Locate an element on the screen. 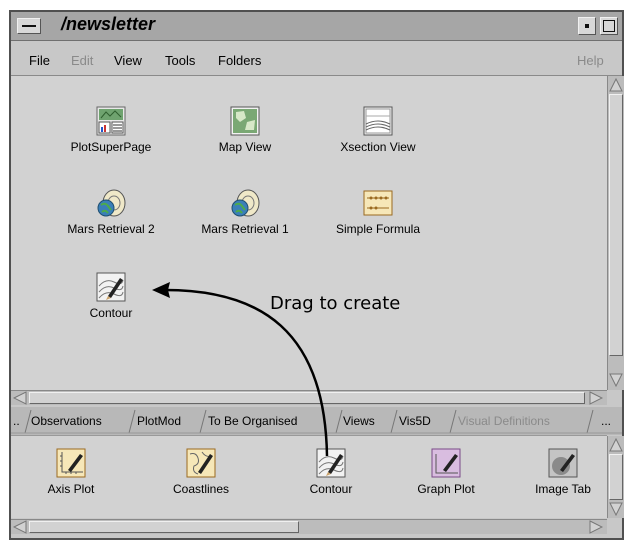  folder-item-label: Xsection View is located at coordinates (378, 147).